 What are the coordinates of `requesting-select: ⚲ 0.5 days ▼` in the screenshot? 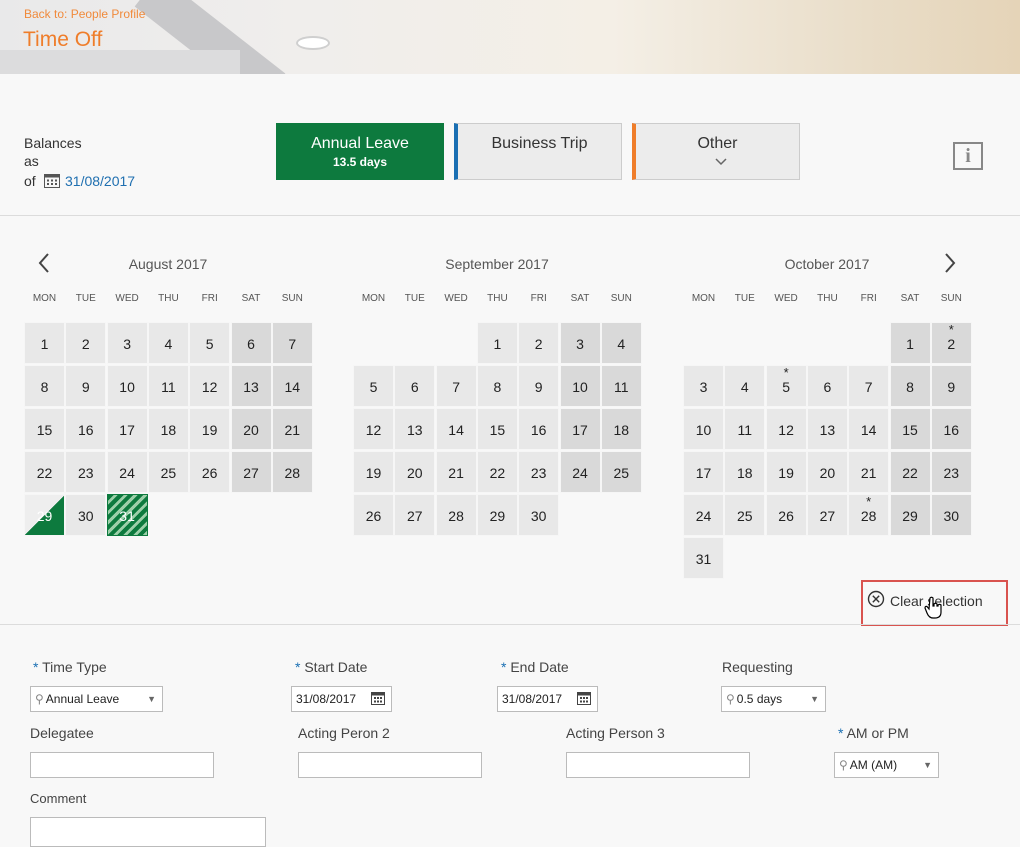 It's located at (773, 699).